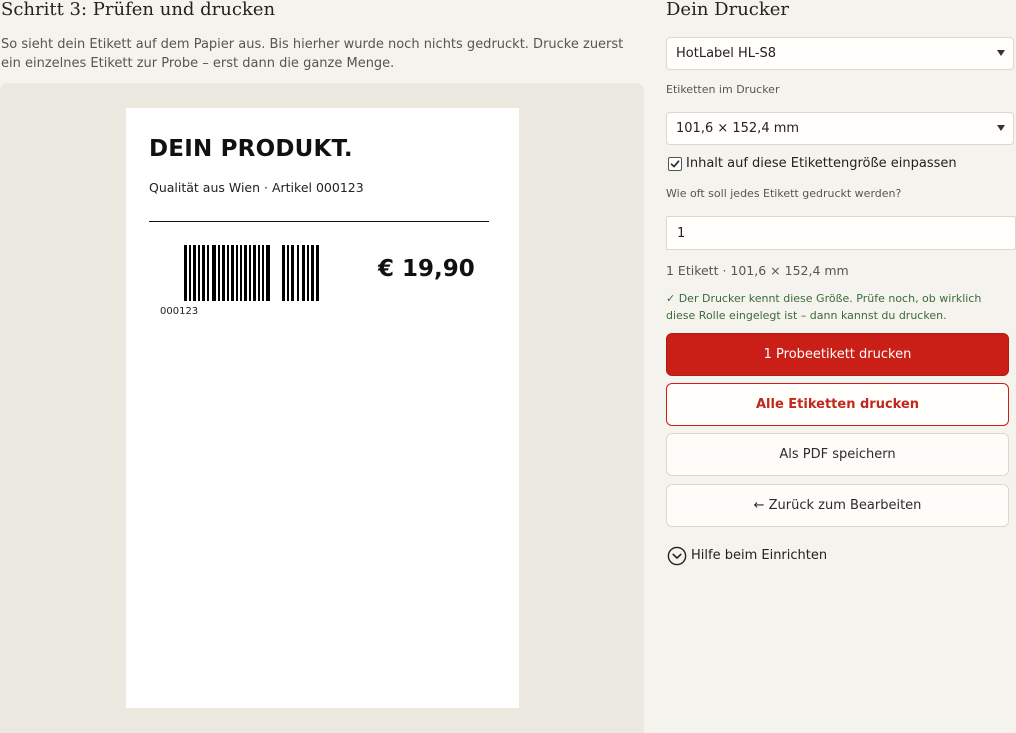  I want to click on copies-input, so click(841, 233).